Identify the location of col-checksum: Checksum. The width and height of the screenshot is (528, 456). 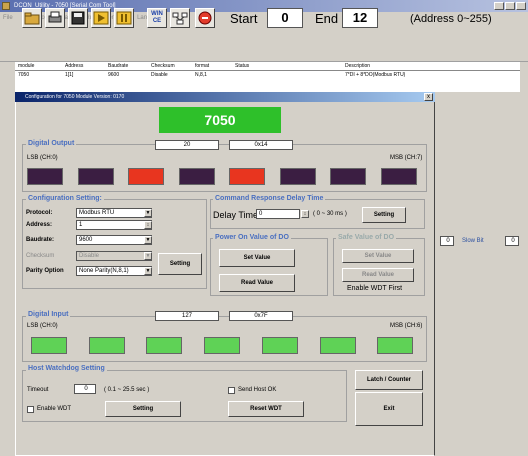
(163, 66).